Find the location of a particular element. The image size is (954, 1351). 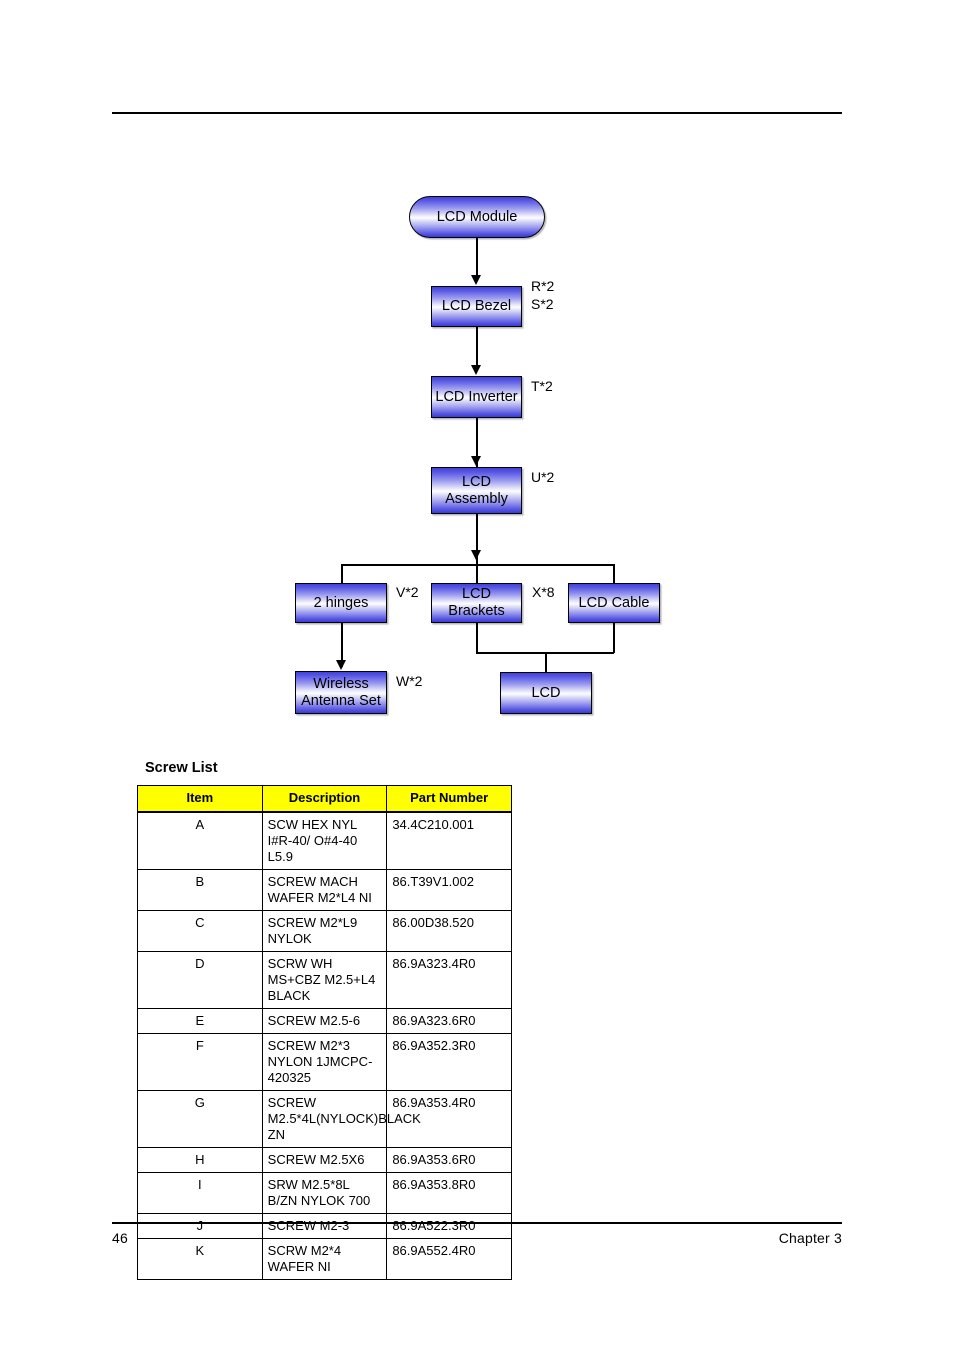

node-wireless-antenna-set: Wireless Antenna Set is located at coordinates (341, 692).